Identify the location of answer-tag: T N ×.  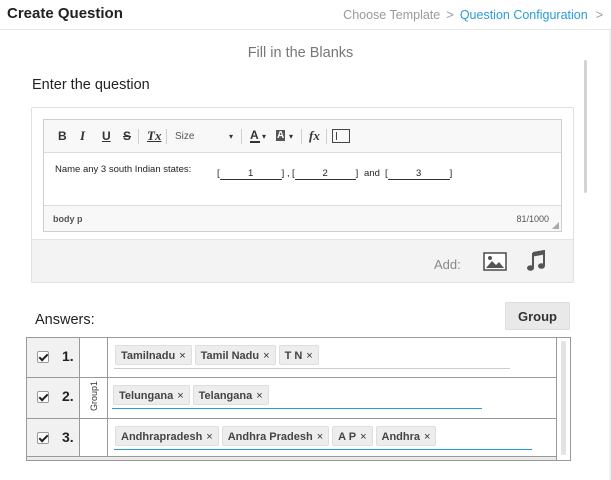
(298, 355).